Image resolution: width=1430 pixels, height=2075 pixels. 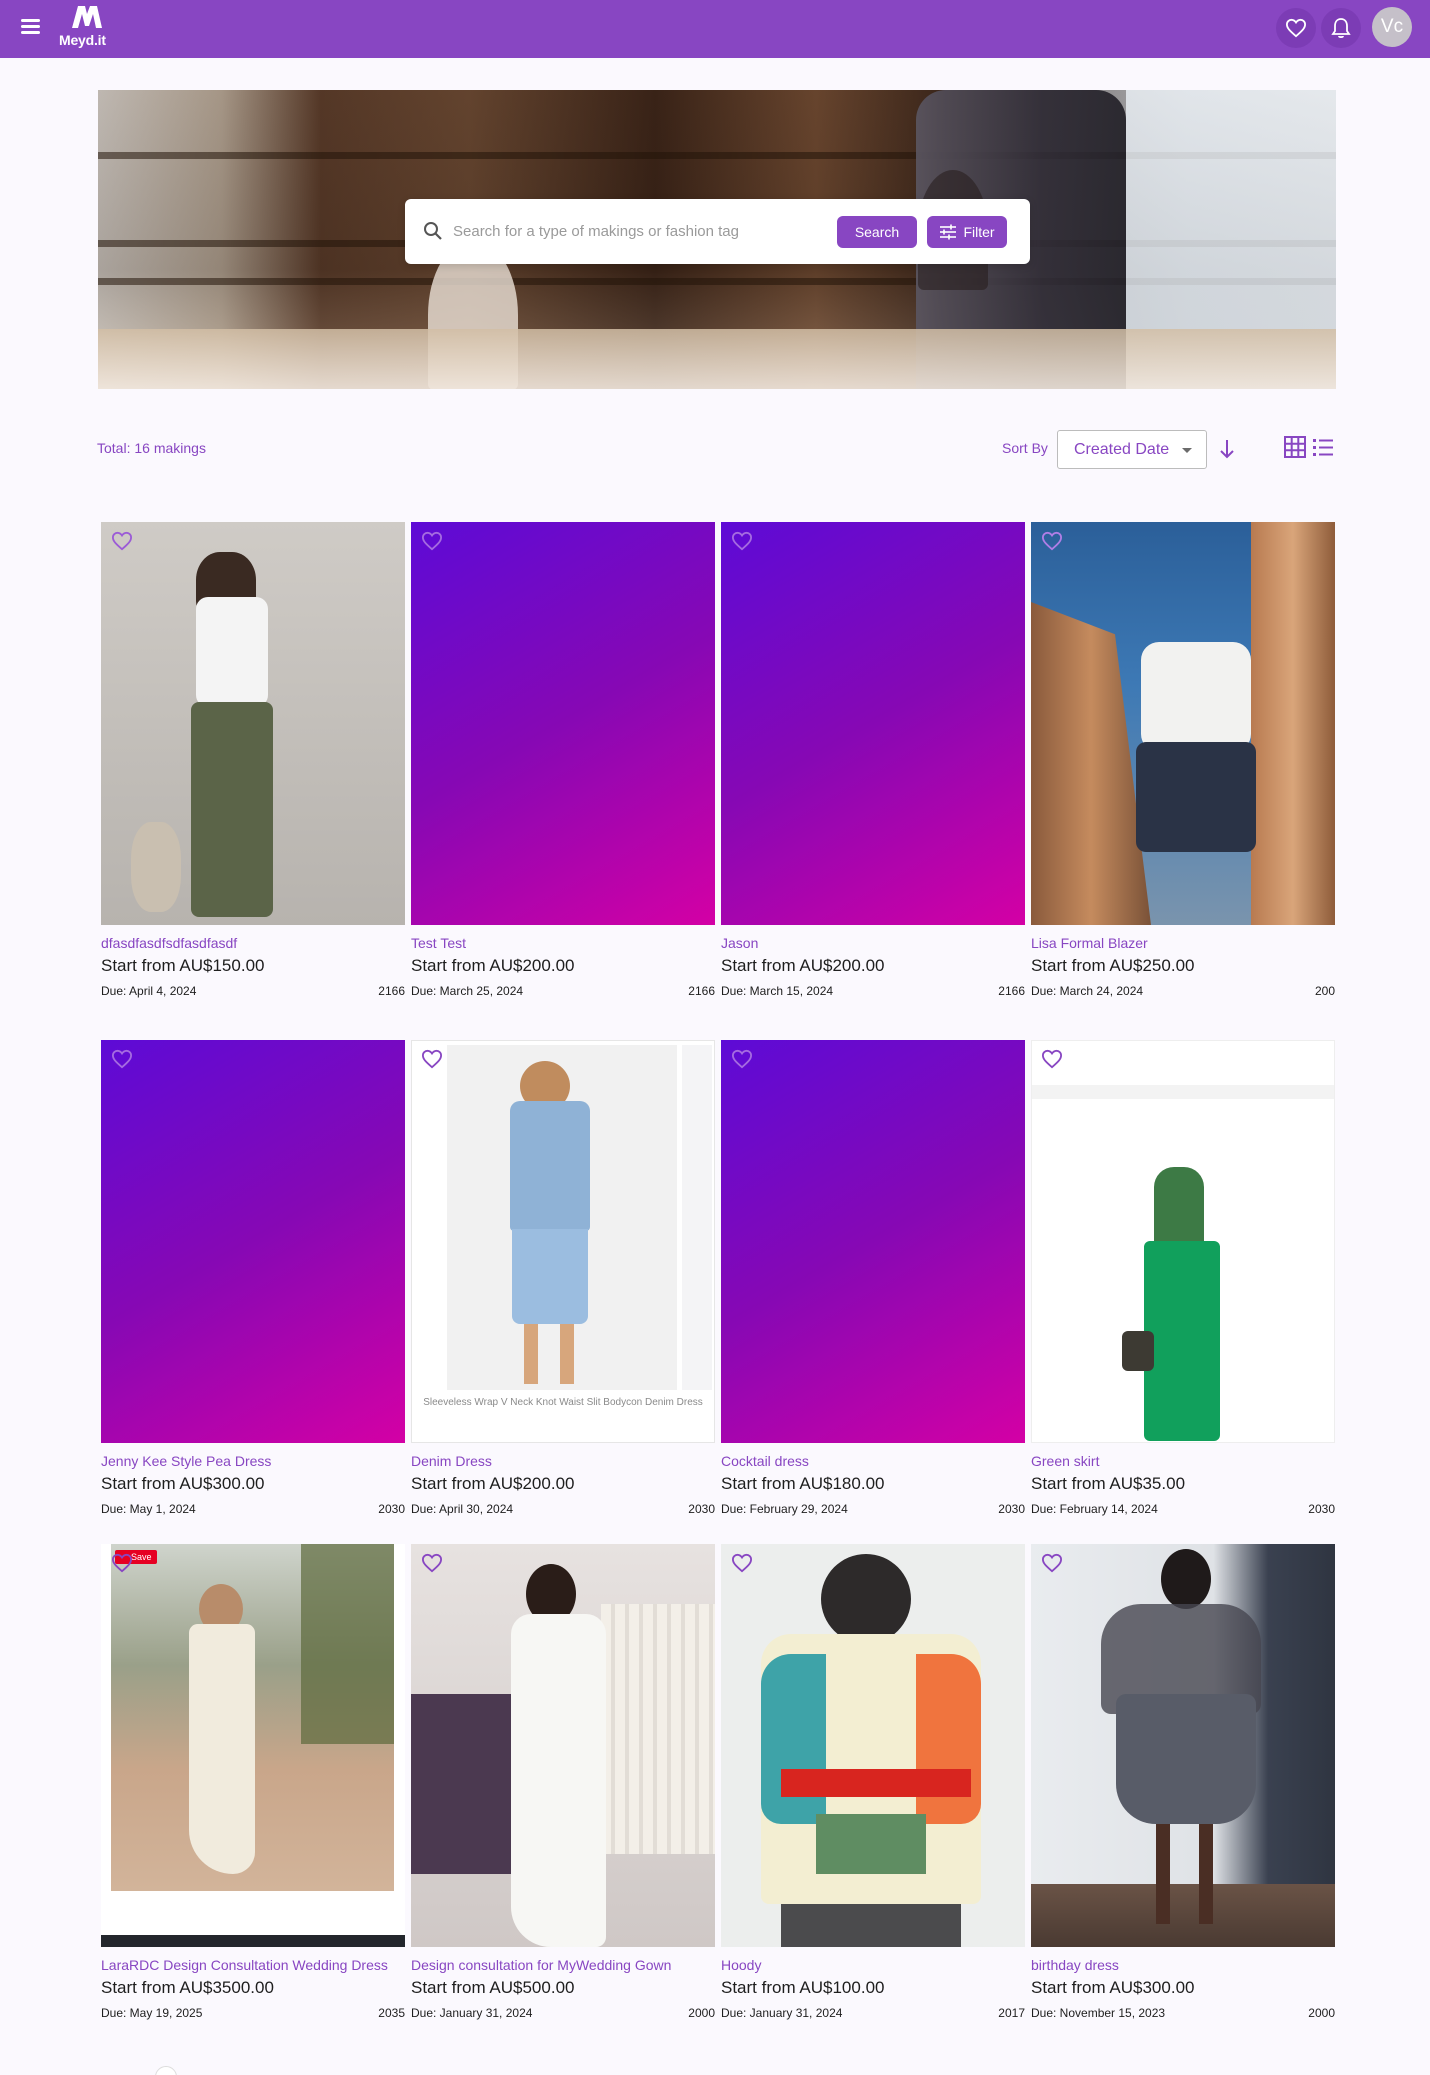 I want to click on filter-icon, so click(x=948, y=232).